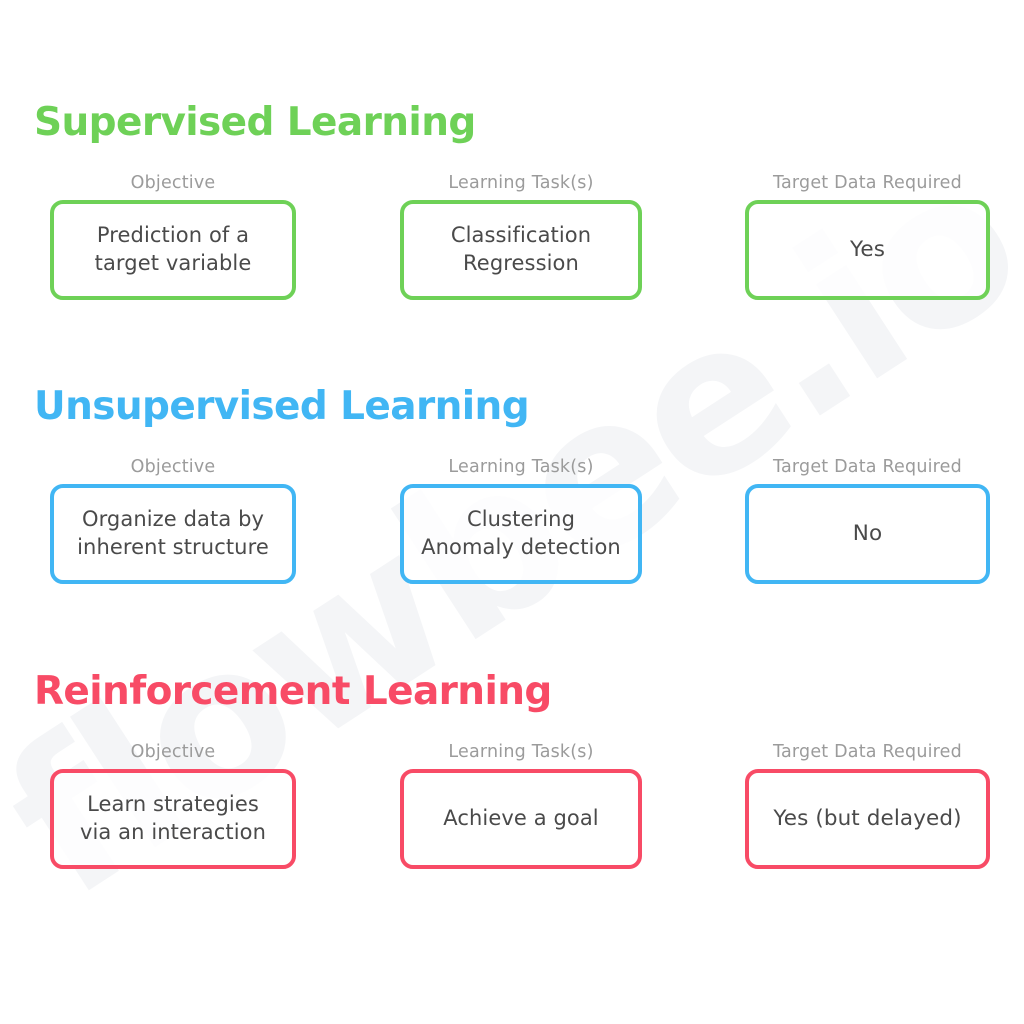 The width and height of the screenshot is (1024, 1024). What do you see at coordinates (282, 406) in the screenshot?
I see `heading-unsupervised-learning: Unsupervised Learning` at bounding box center [282, 406].